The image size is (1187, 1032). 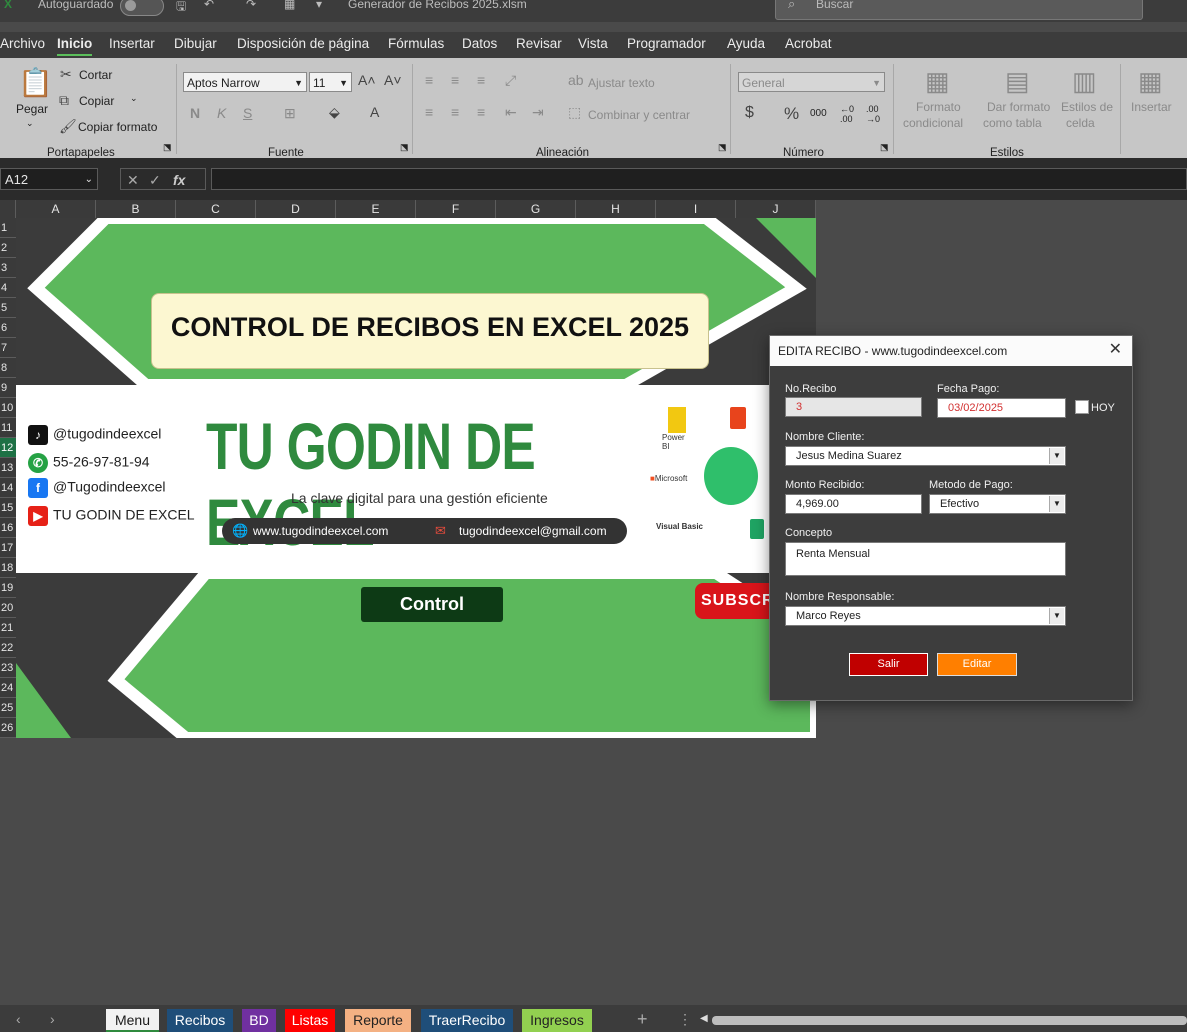 What do you see at coordinates (888, 664) in the screenshot?
I see `salir-button: Salir` at bounding box center [888, 664].